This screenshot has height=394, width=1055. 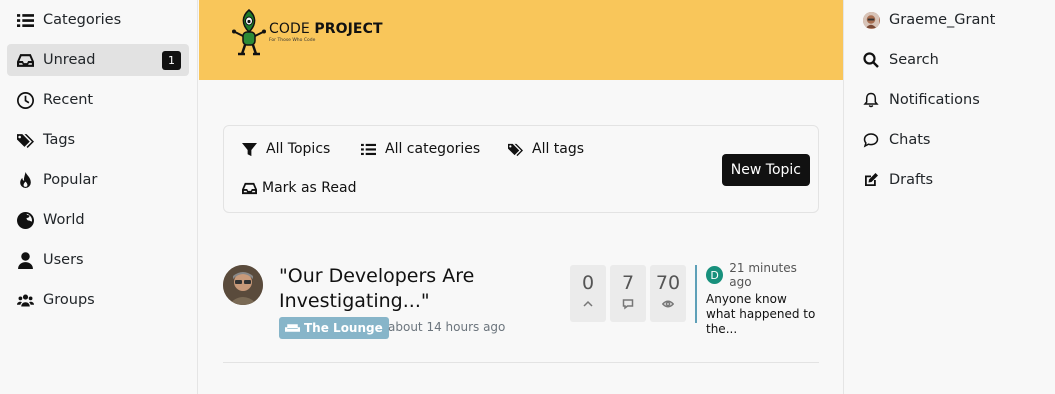 What do you see at coordinates (98, 300) in the screenshot?
I see `nav-item-groups: Groups` at bounding box center [98, 300].